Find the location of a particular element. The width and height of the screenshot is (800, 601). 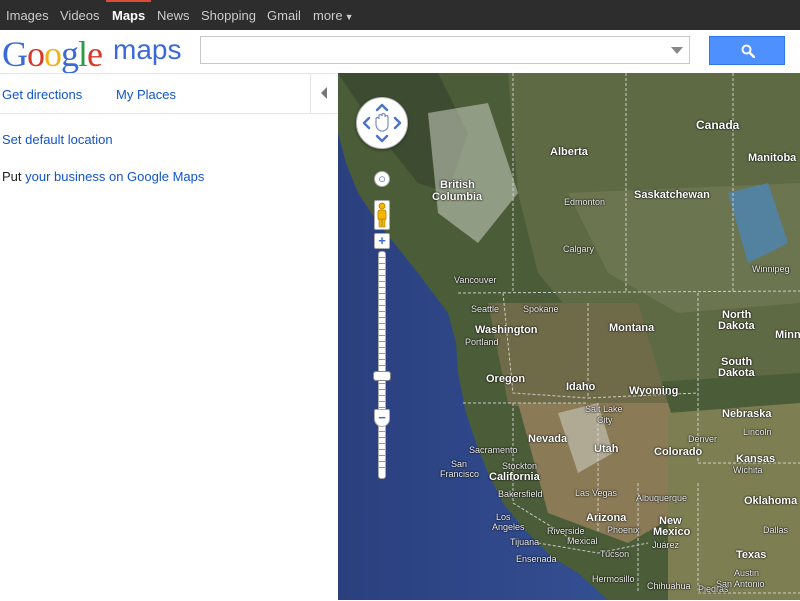

search-icon is located at coordinates (748, 51).